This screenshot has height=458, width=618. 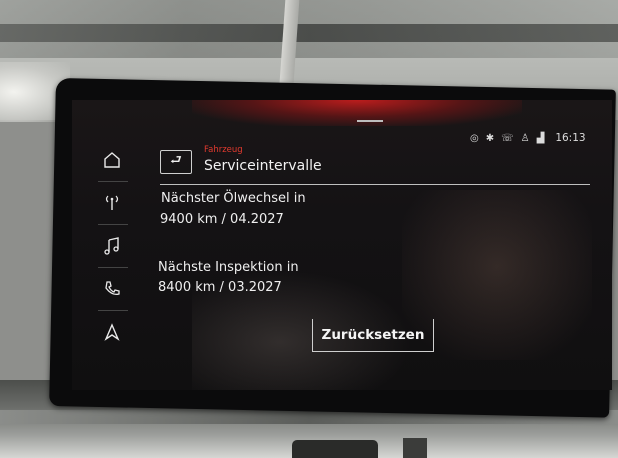 I want to click on radio-icon, so click(x=112, y=202).